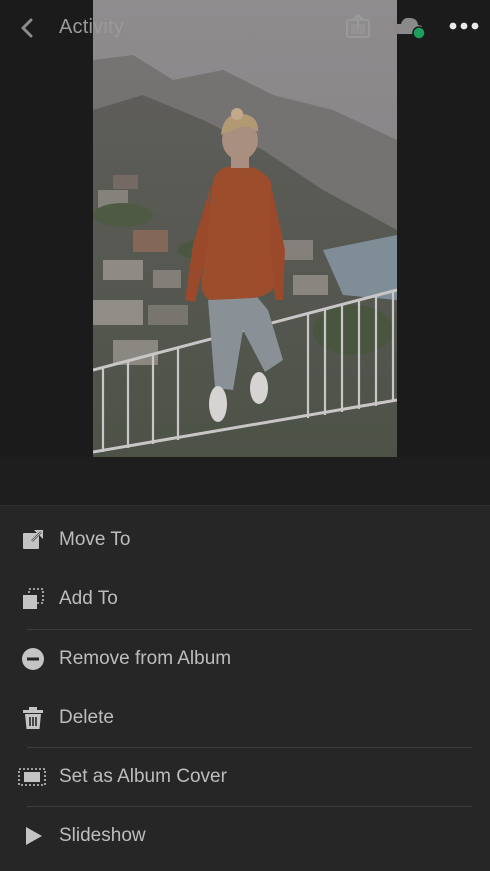  I want to click on menu-item-delete: Delete, so click(245, 717).